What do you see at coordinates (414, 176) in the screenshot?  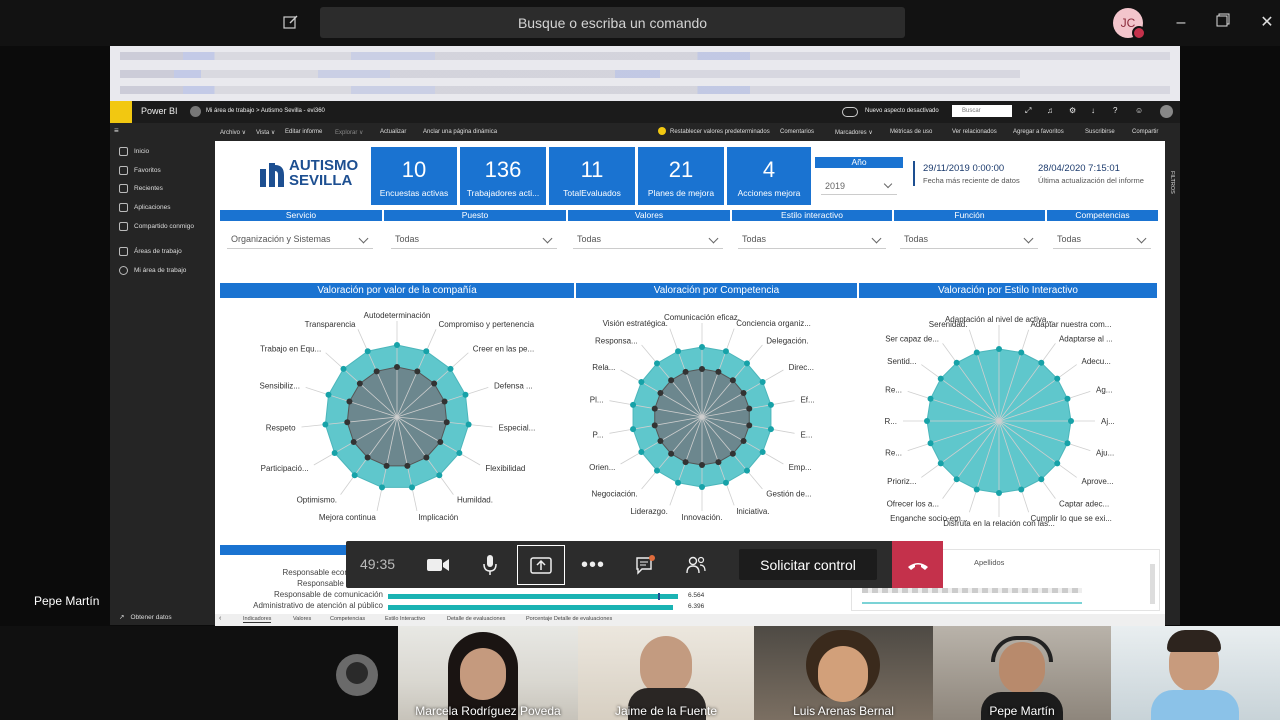 I see `kpi-card: 10 Encuestas activas` at bounding box center [414, 176].